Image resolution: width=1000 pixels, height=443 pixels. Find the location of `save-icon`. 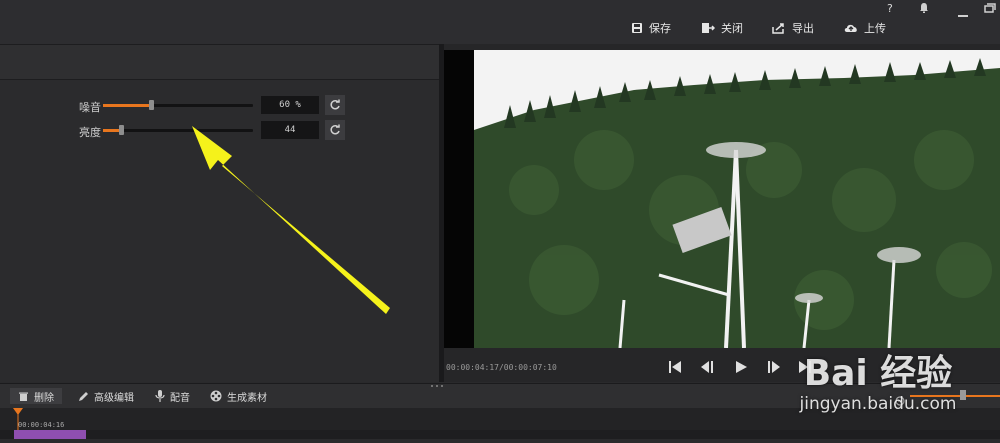

save-icon is located at coordinates (637, 28).